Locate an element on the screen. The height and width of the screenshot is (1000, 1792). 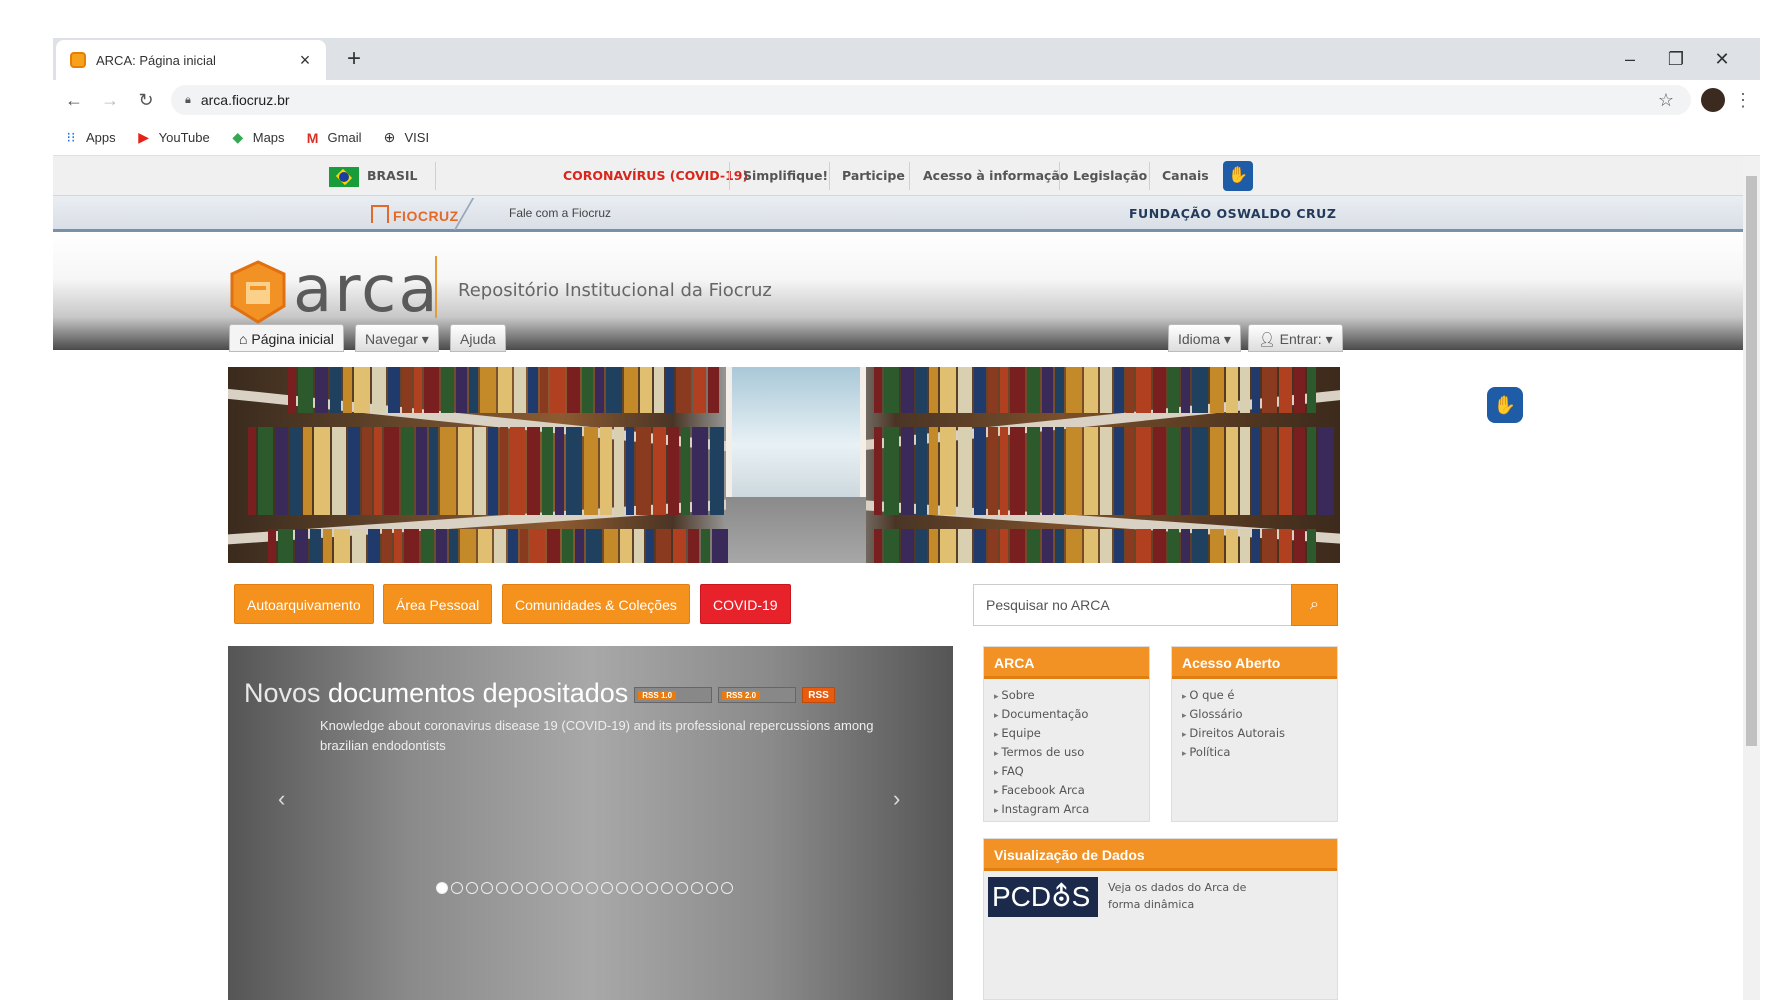
nav-navegar-button: Navegar ▾ is located at coordinates (397, 338).